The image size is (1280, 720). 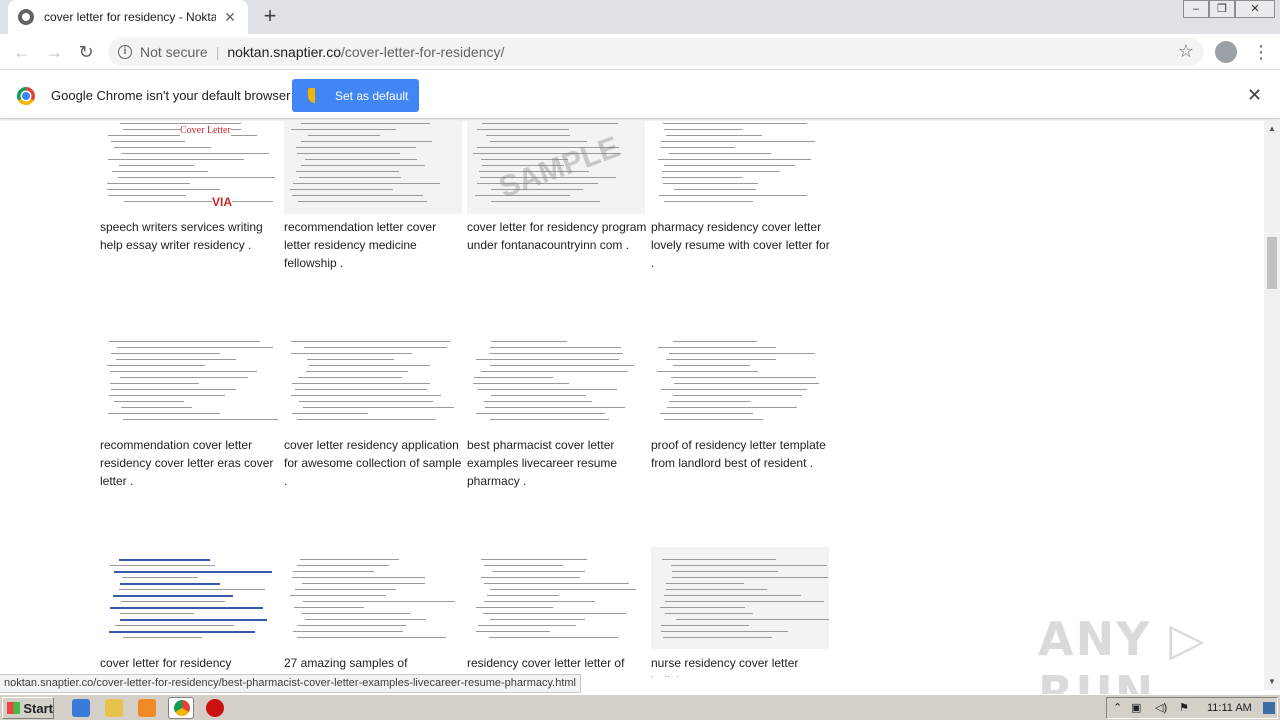 I want to click on flag-icon: ⚑, so click(x=1184, y=707).